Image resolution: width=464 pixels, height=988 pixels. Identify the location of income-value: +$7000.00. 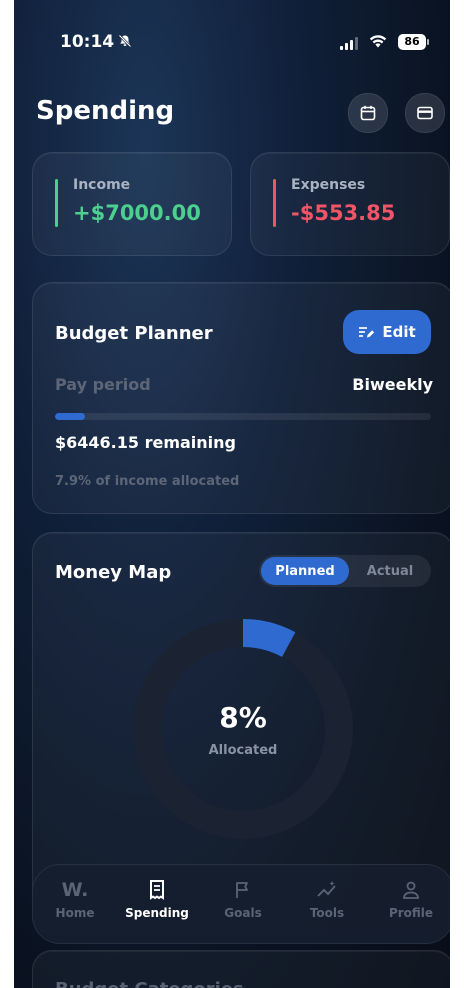
(137, 213).